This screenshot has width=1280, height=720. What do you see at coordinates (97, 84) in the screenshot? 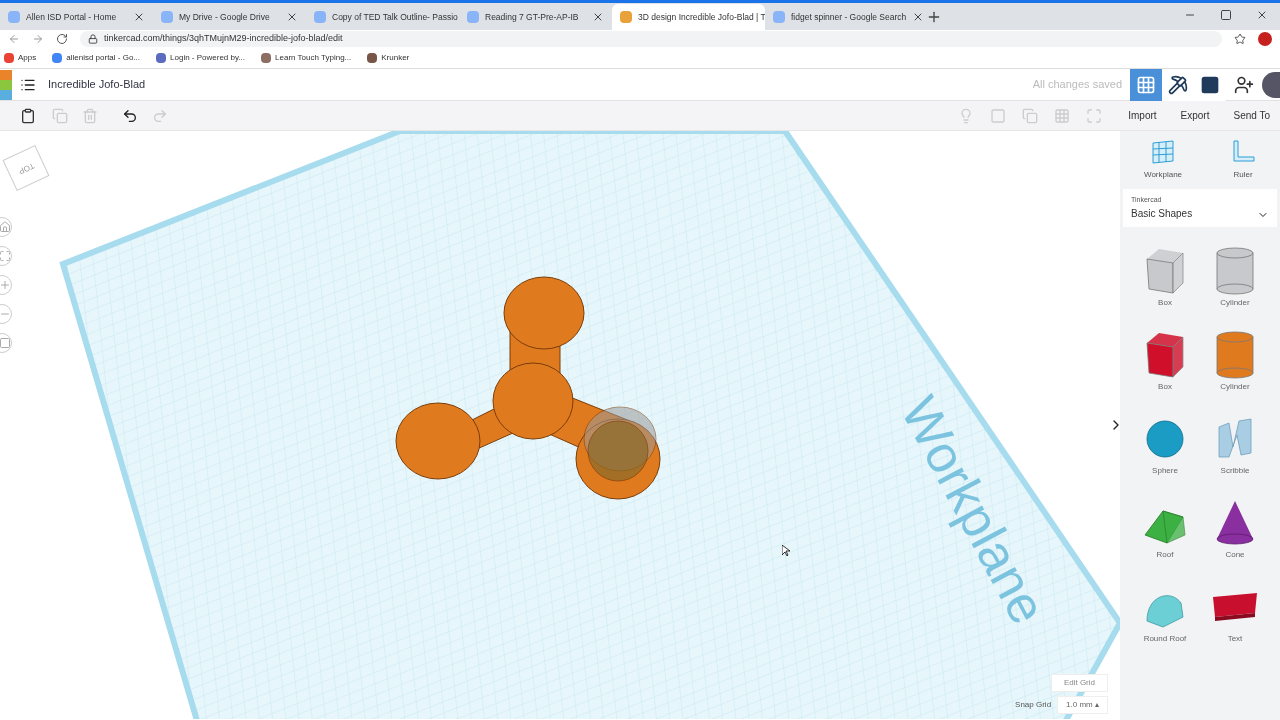
I see `design-title: Incredible Jofo-Blad` at bounding box center [97, 84].